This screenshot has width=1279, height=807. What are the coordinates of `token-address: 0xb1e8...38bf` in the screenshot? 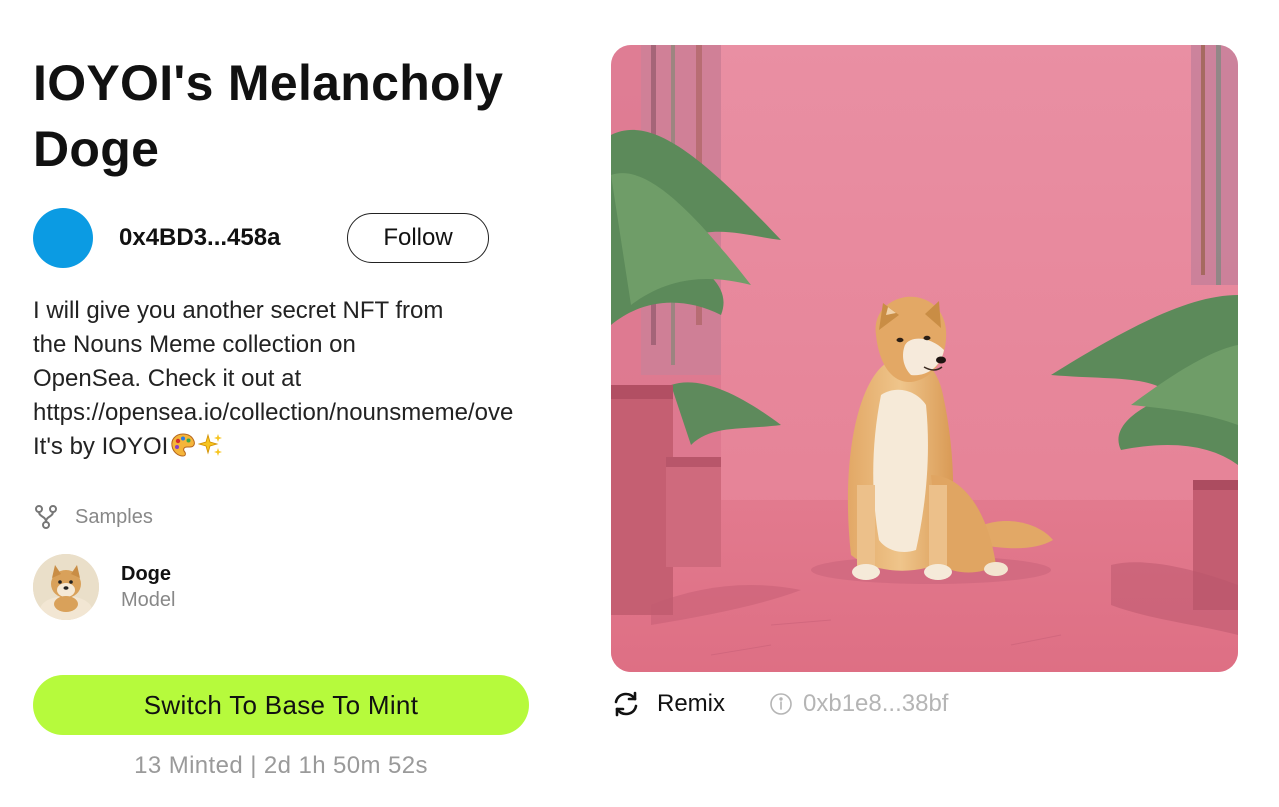 It's located at (858, 704).